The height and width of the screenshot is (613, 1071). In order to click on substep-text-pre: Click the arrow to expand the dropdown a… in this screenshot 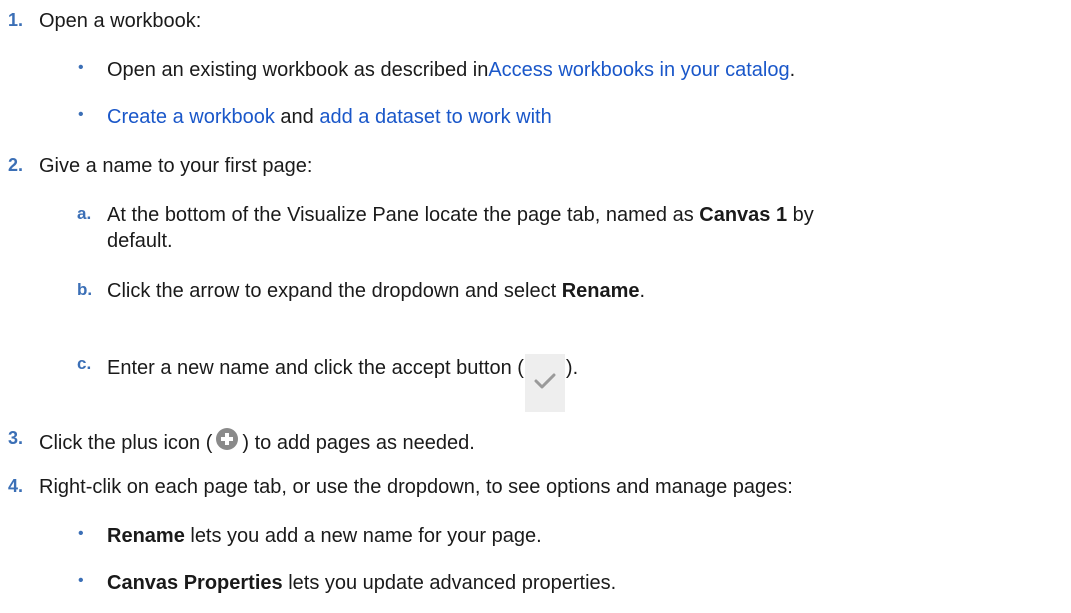, I will do `click(334, 291)`.